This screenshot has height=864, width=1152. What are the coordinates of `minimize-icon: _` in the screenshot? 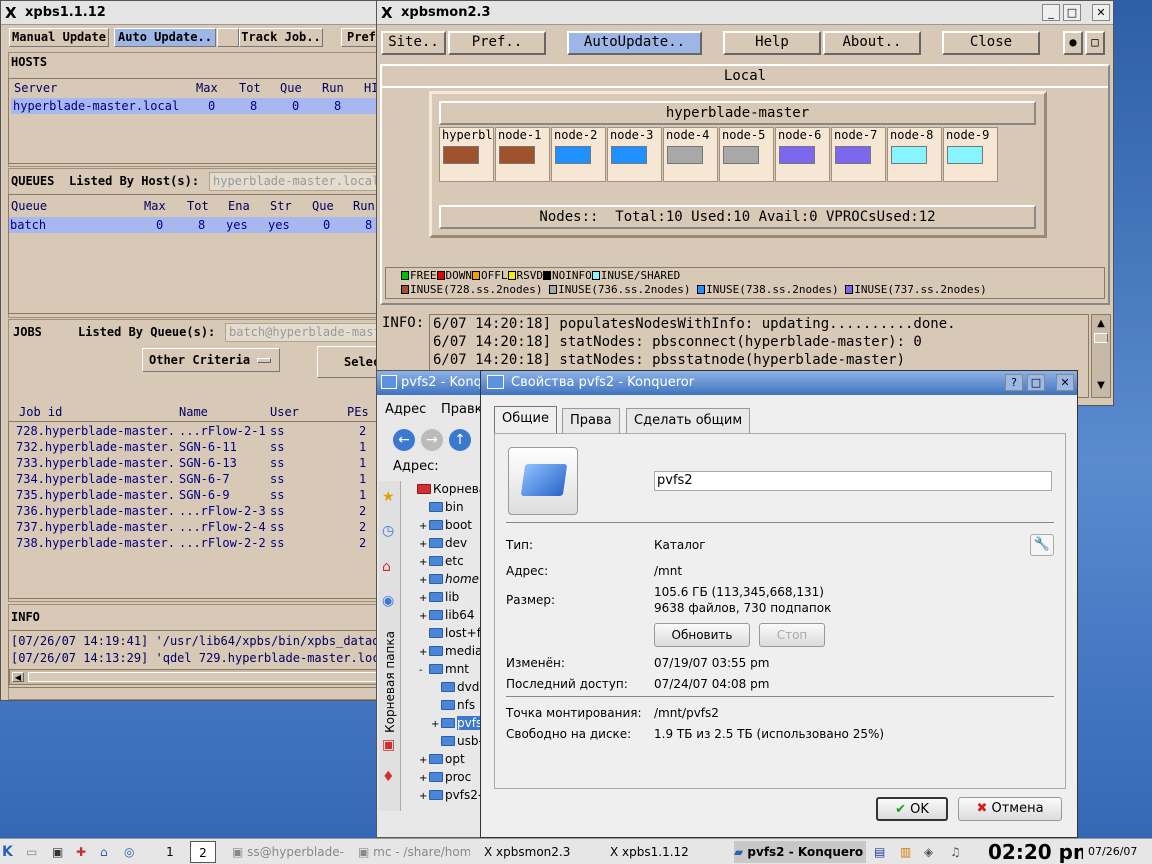 It's located at (1051, 12).